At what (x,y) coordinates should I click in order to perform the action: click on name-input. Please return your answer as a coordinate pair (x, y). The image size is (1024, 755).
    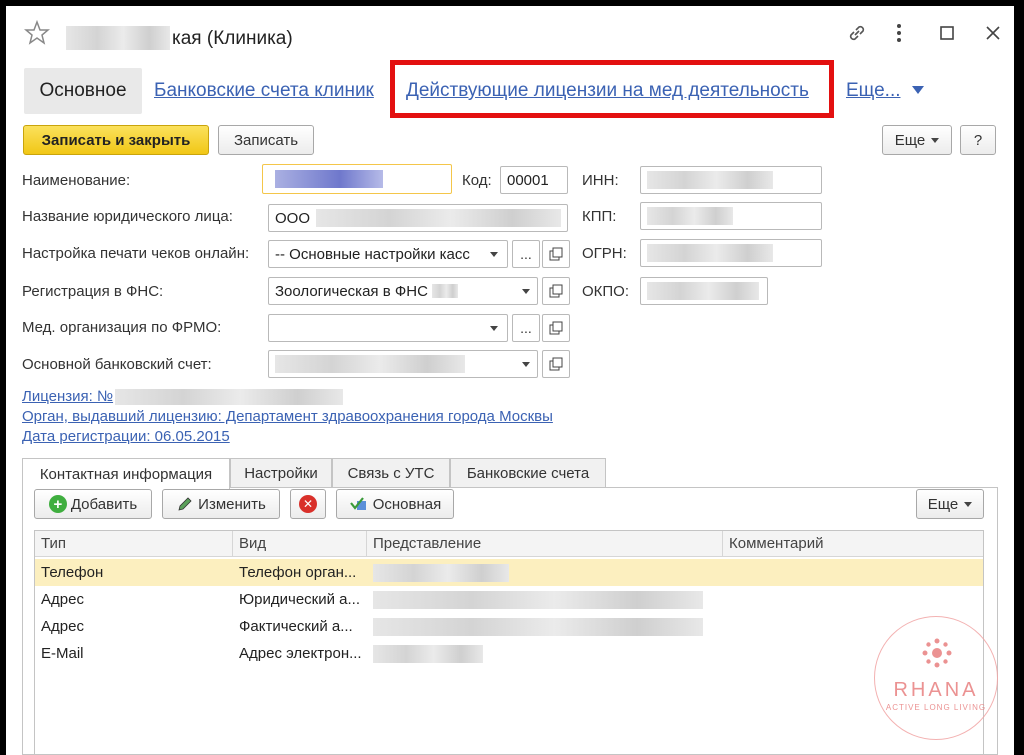
    Looking at the image, I should click on (357, 179).